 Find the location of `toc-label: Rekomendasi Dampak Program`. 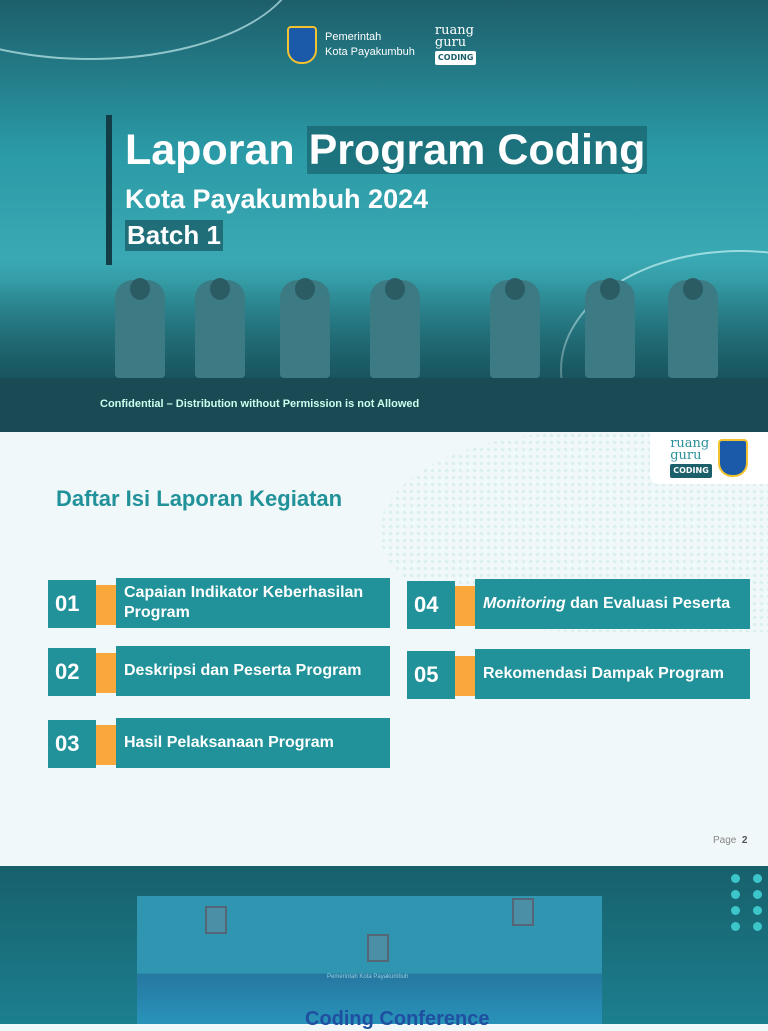

toc-label: Rekomendasi Dampak Program is located at coordinates (612, 674).